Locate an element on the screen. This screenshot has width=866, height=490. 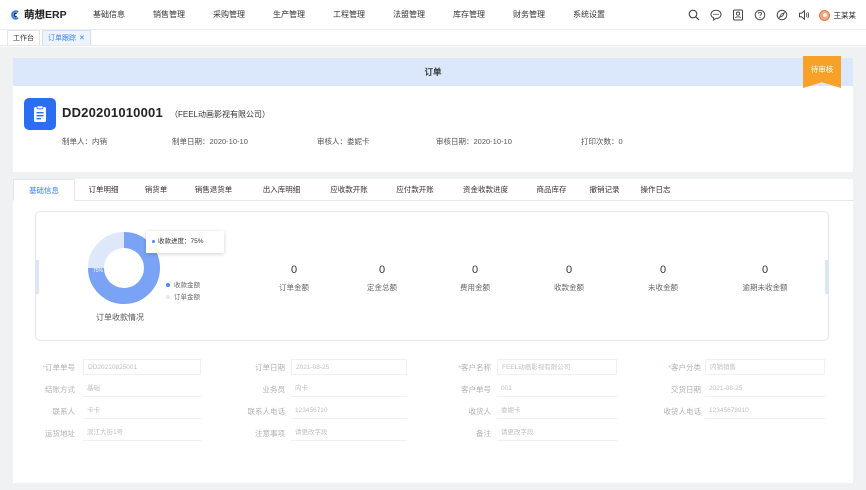
section-divider is located at coordinates (433, 175).